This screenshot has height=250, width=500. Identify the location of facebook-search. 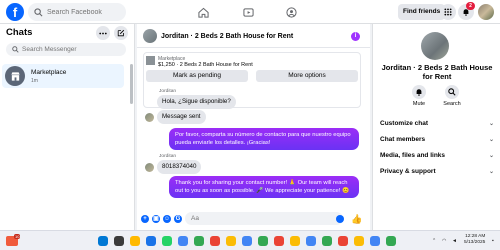
(77, 12).